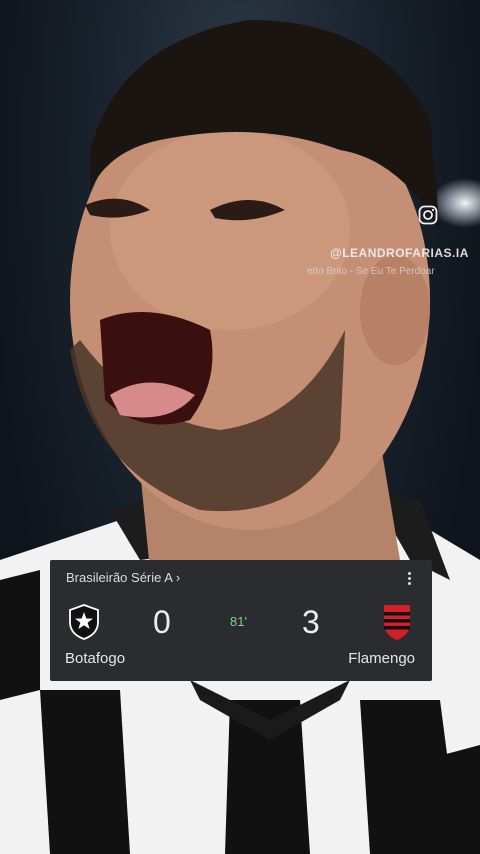 The height and width of the screenshot is (854, 480). What do you see at coordinates (371, 271) in the screenshot?
I see `music-credit: etto Brito - Se Eu Te Perdoar` at bounding box center [371, 271].